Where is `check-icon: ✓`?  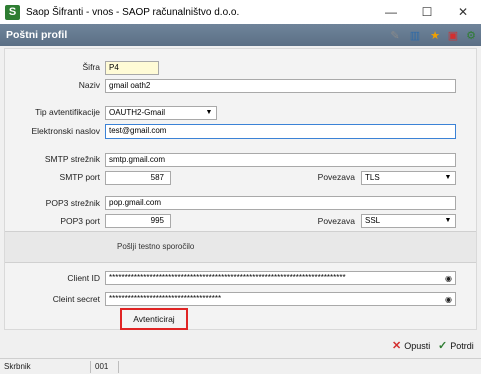 check-icon: ✓ is located at coordinates (443, 346).